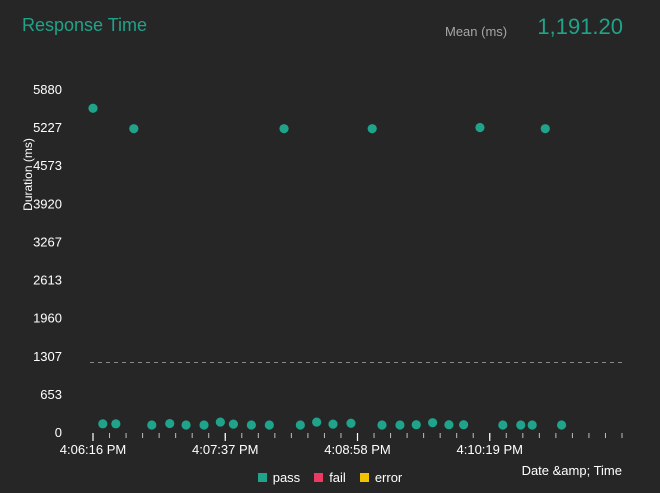  Describe the element at coordinates (93, 449) in the screenshot. I see `x-tick-label: 4:06:16 PM` at that location.